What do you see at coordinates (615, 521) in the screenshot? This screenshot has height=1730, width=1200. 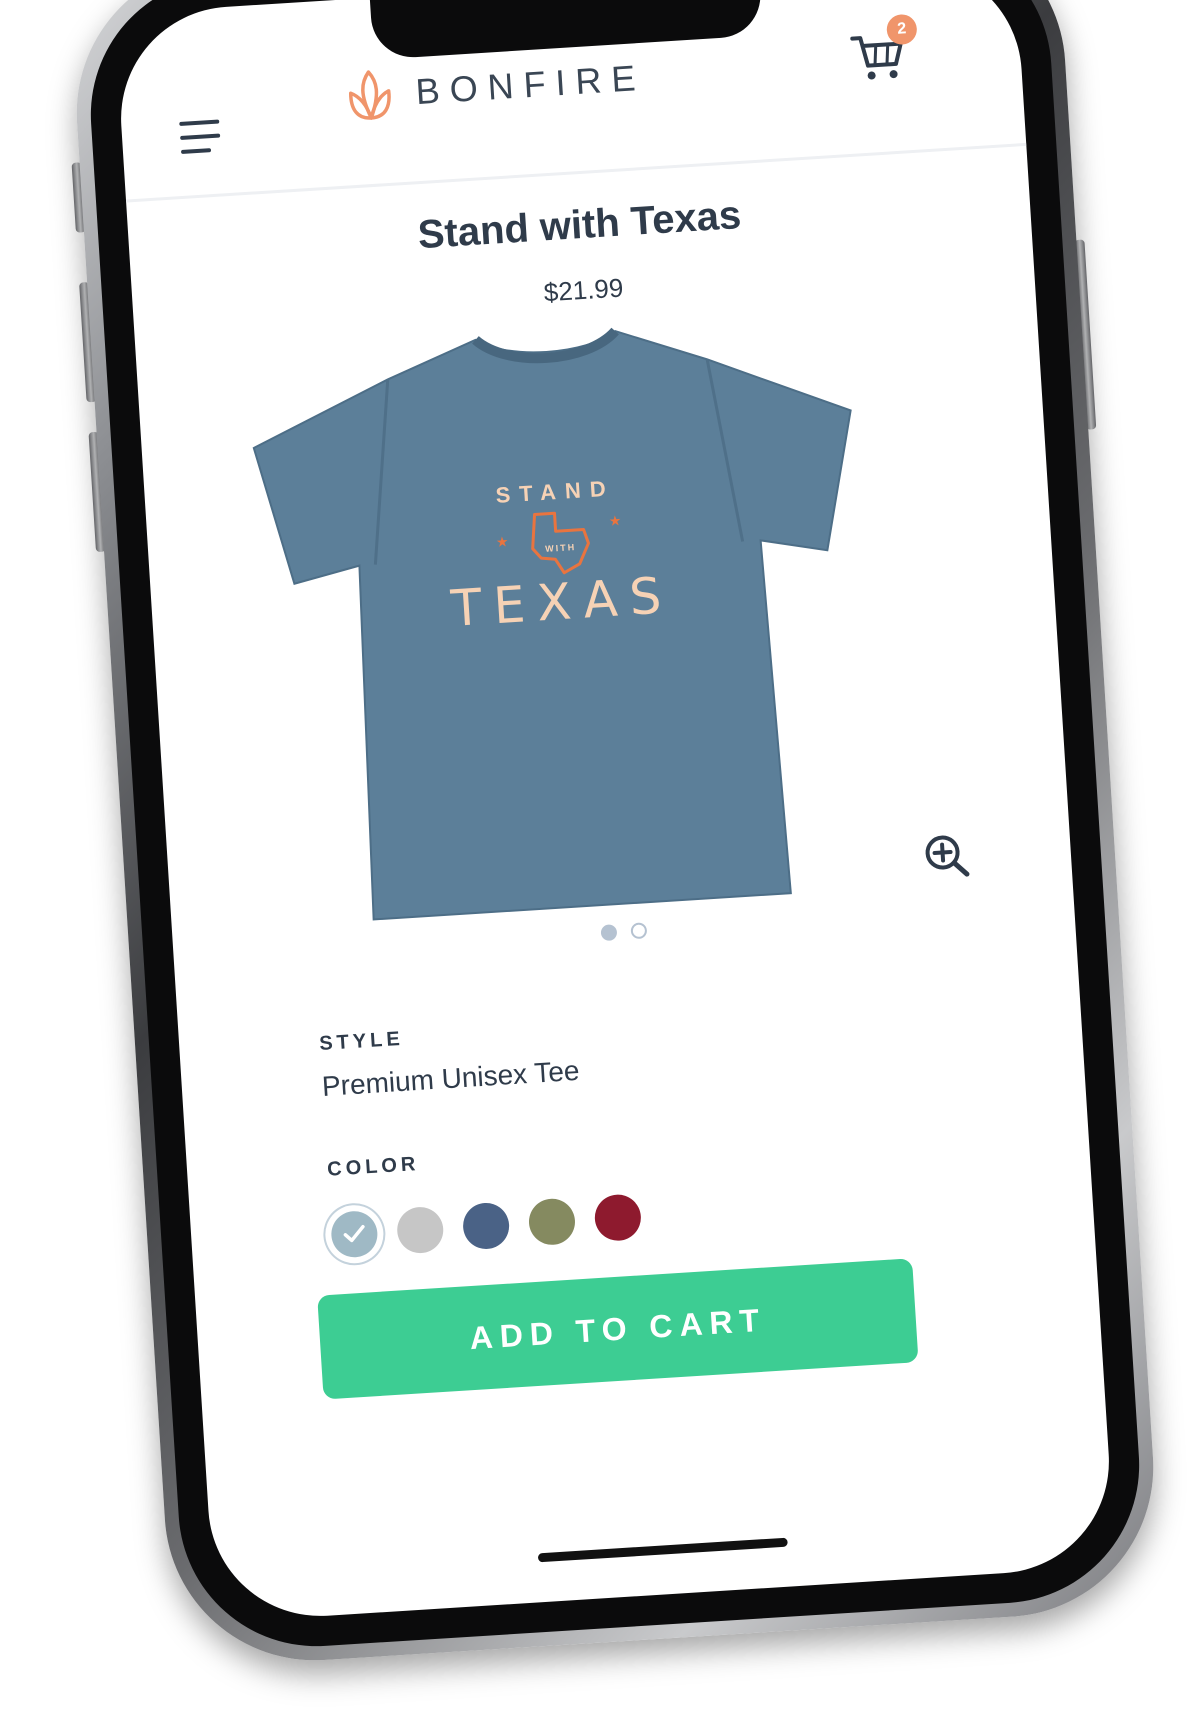 I see `star-right-icon: ★` at bounding box center [615, 521].